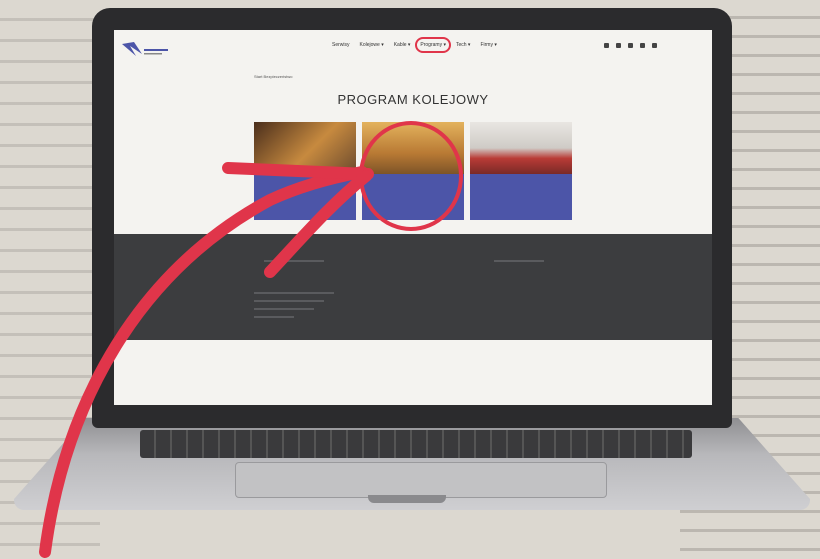 The image size is (820, 559). I want to click on nav-item-firmy: Firmy ▾, so click(488, 45).